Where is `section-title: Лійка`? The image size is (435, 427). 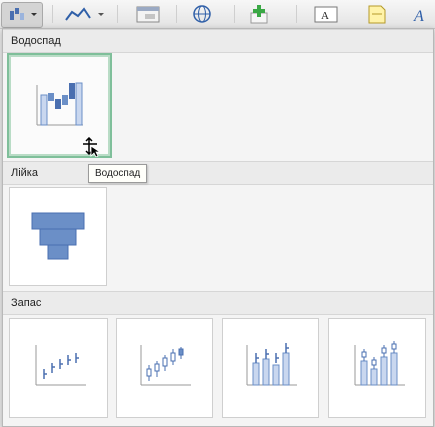
section-title: Лійка is located at coordinates (24, 173).